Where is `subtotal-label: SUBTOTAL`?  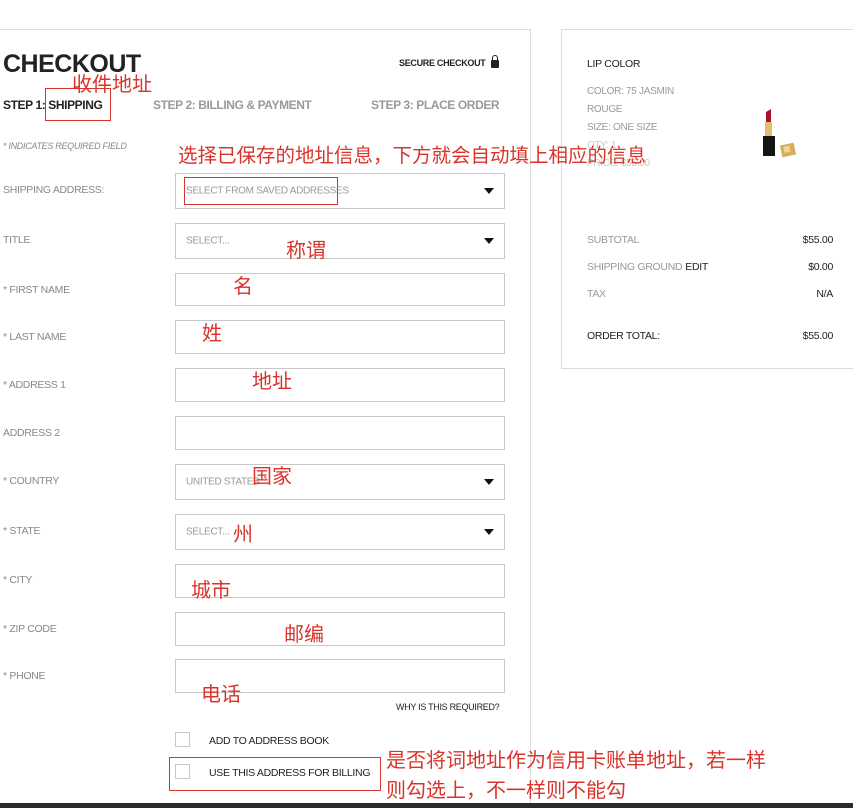
subtotal-label: SUBTOTAL is located at coordinates (613, 240).